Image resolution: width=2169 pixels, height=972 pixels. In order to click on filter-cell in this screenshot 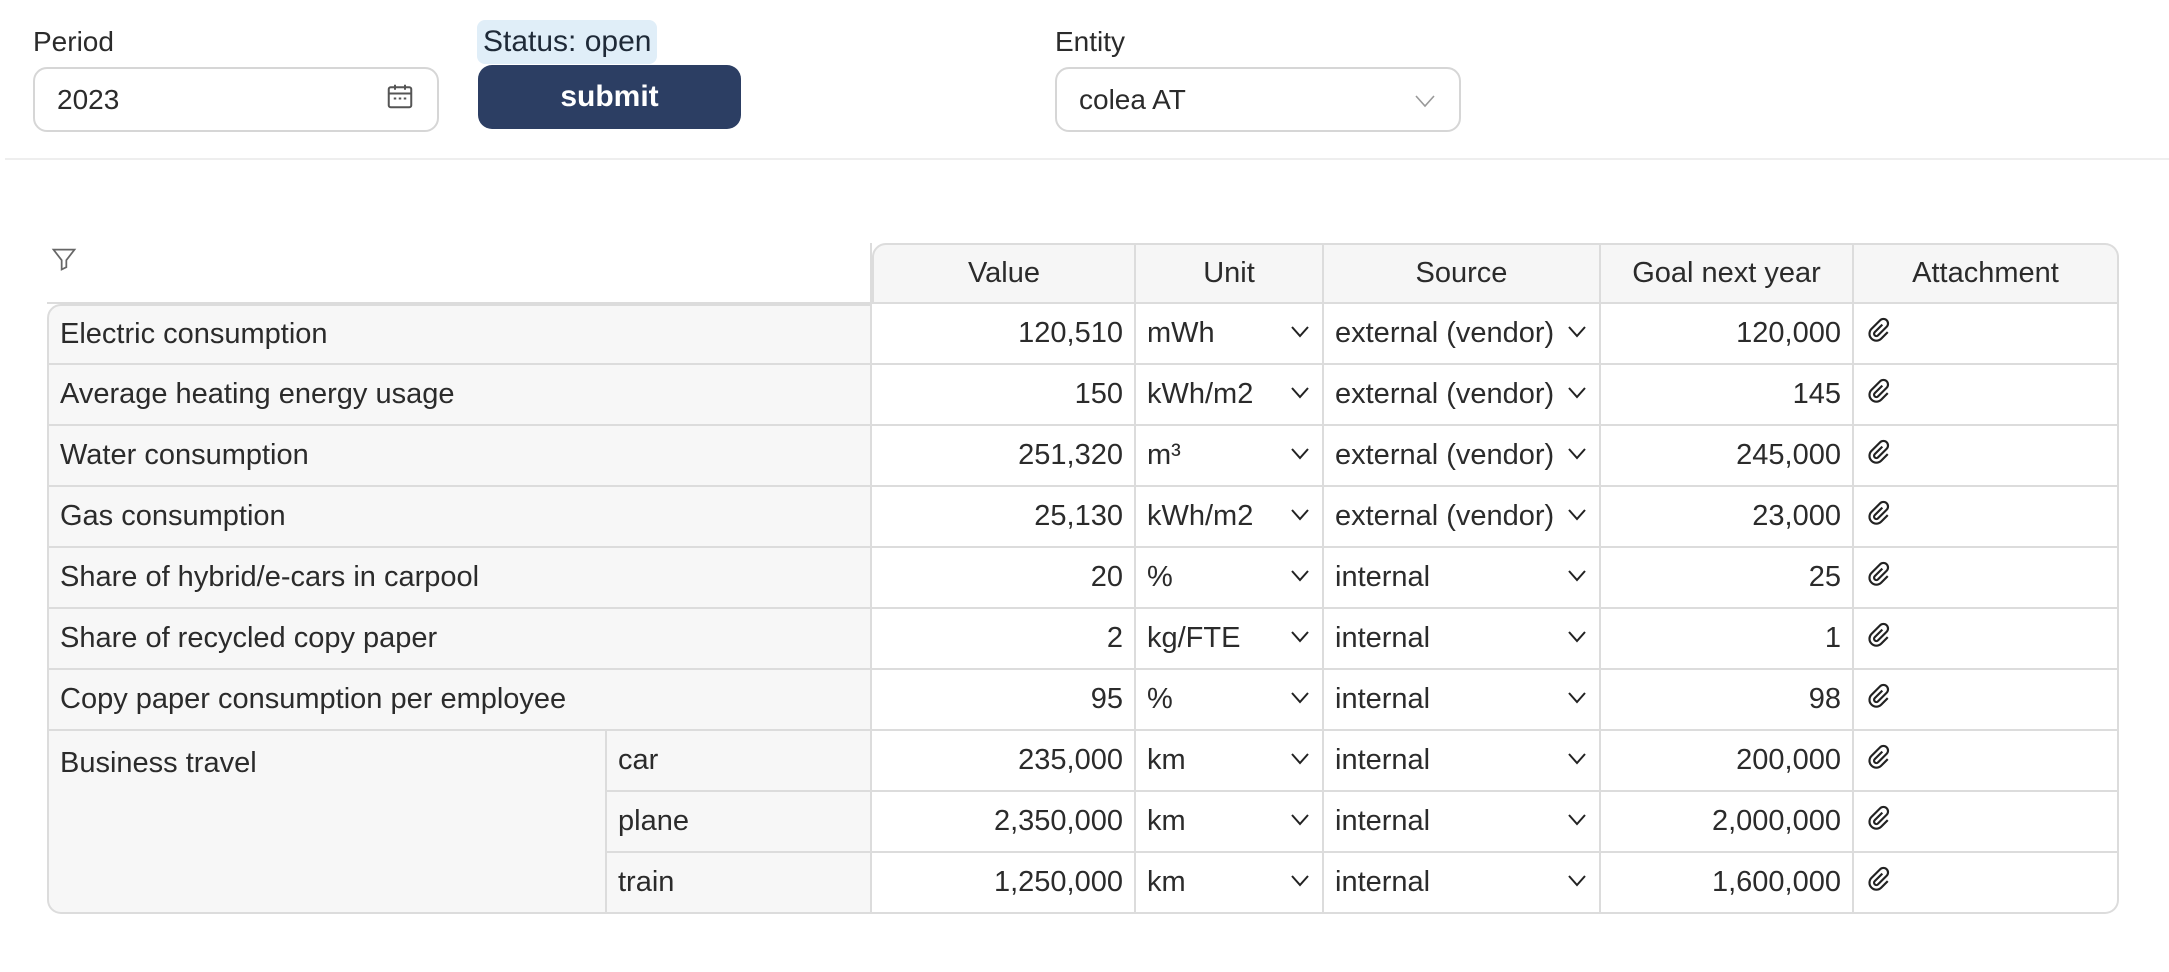, I will do `click(459, 273)`.